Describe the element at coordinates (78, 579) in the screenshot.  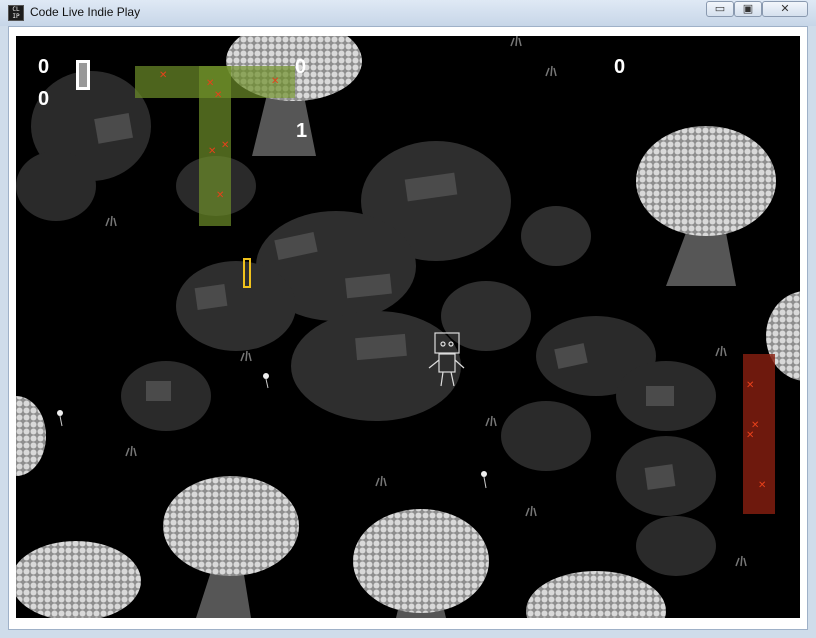
I see `tree-bottom-left` at that location.